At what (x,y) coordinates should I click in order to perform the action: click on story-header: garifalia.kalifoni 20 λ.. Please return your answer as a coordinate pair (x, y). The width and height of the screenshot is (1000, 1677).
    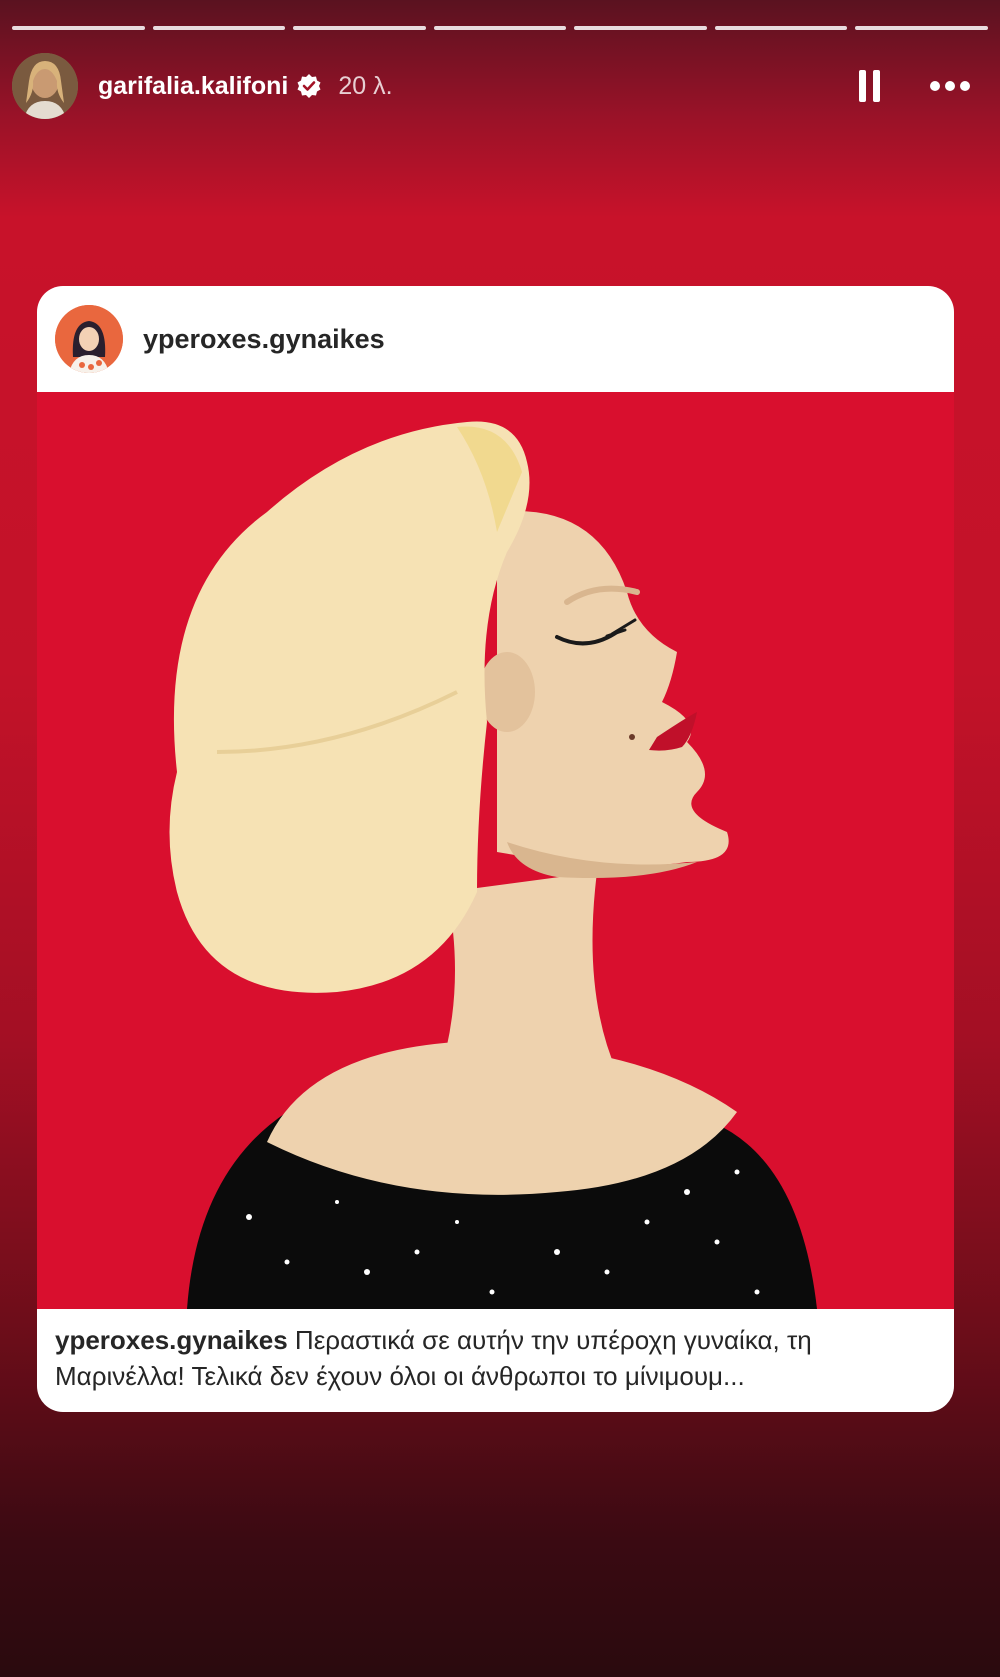
    Looking at the image, I should click on (491, 86).